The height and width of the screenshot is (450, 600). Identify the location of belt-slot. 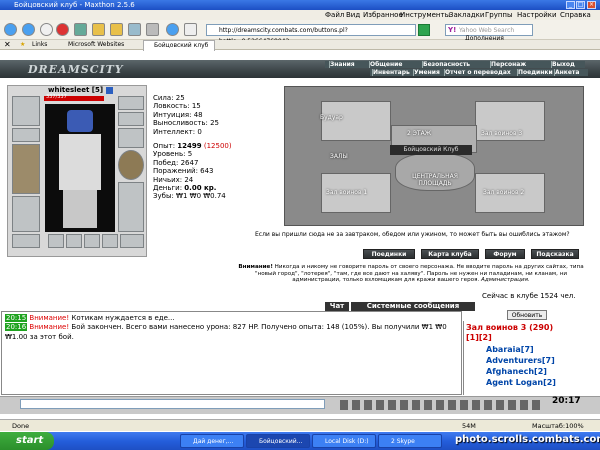
(26, 241).